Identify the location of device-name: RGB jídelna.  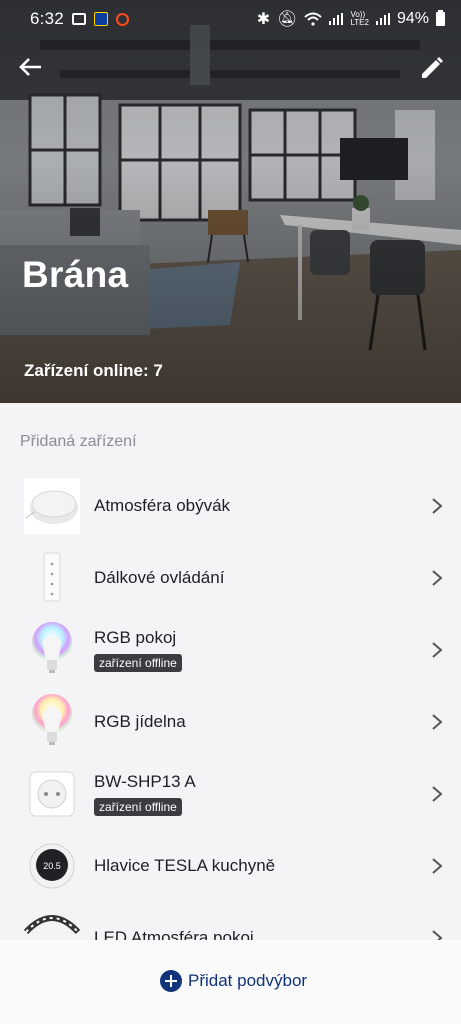
(140, 721).